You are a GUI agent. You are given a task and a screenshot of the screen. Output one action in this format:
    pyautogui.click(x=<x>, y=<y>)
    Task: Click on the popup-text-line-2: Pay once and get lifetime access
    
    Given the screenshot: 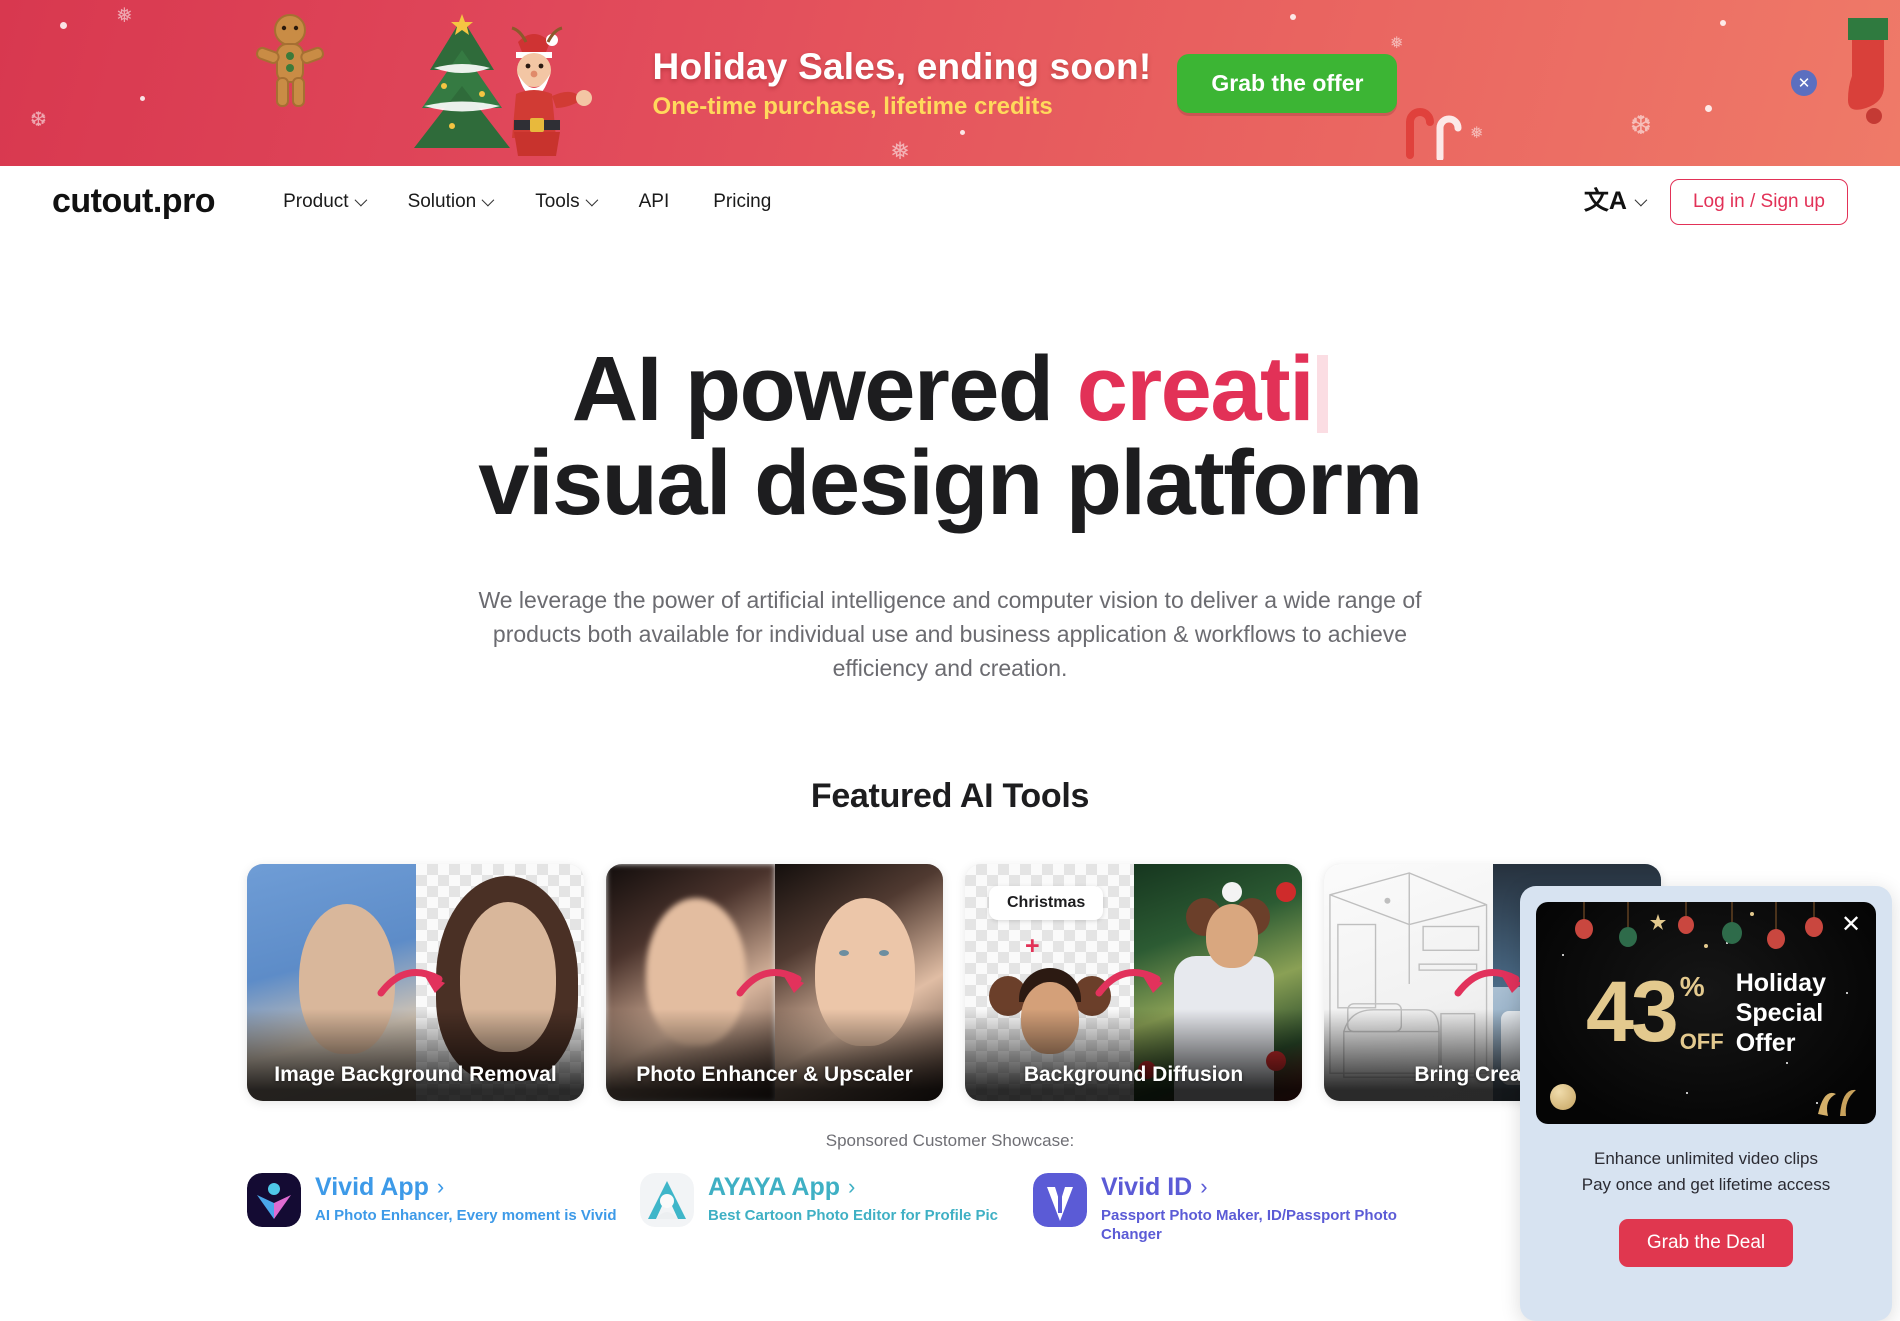 What is the action you would take?
    pyautogui.click(x=1706, y=1184)
    